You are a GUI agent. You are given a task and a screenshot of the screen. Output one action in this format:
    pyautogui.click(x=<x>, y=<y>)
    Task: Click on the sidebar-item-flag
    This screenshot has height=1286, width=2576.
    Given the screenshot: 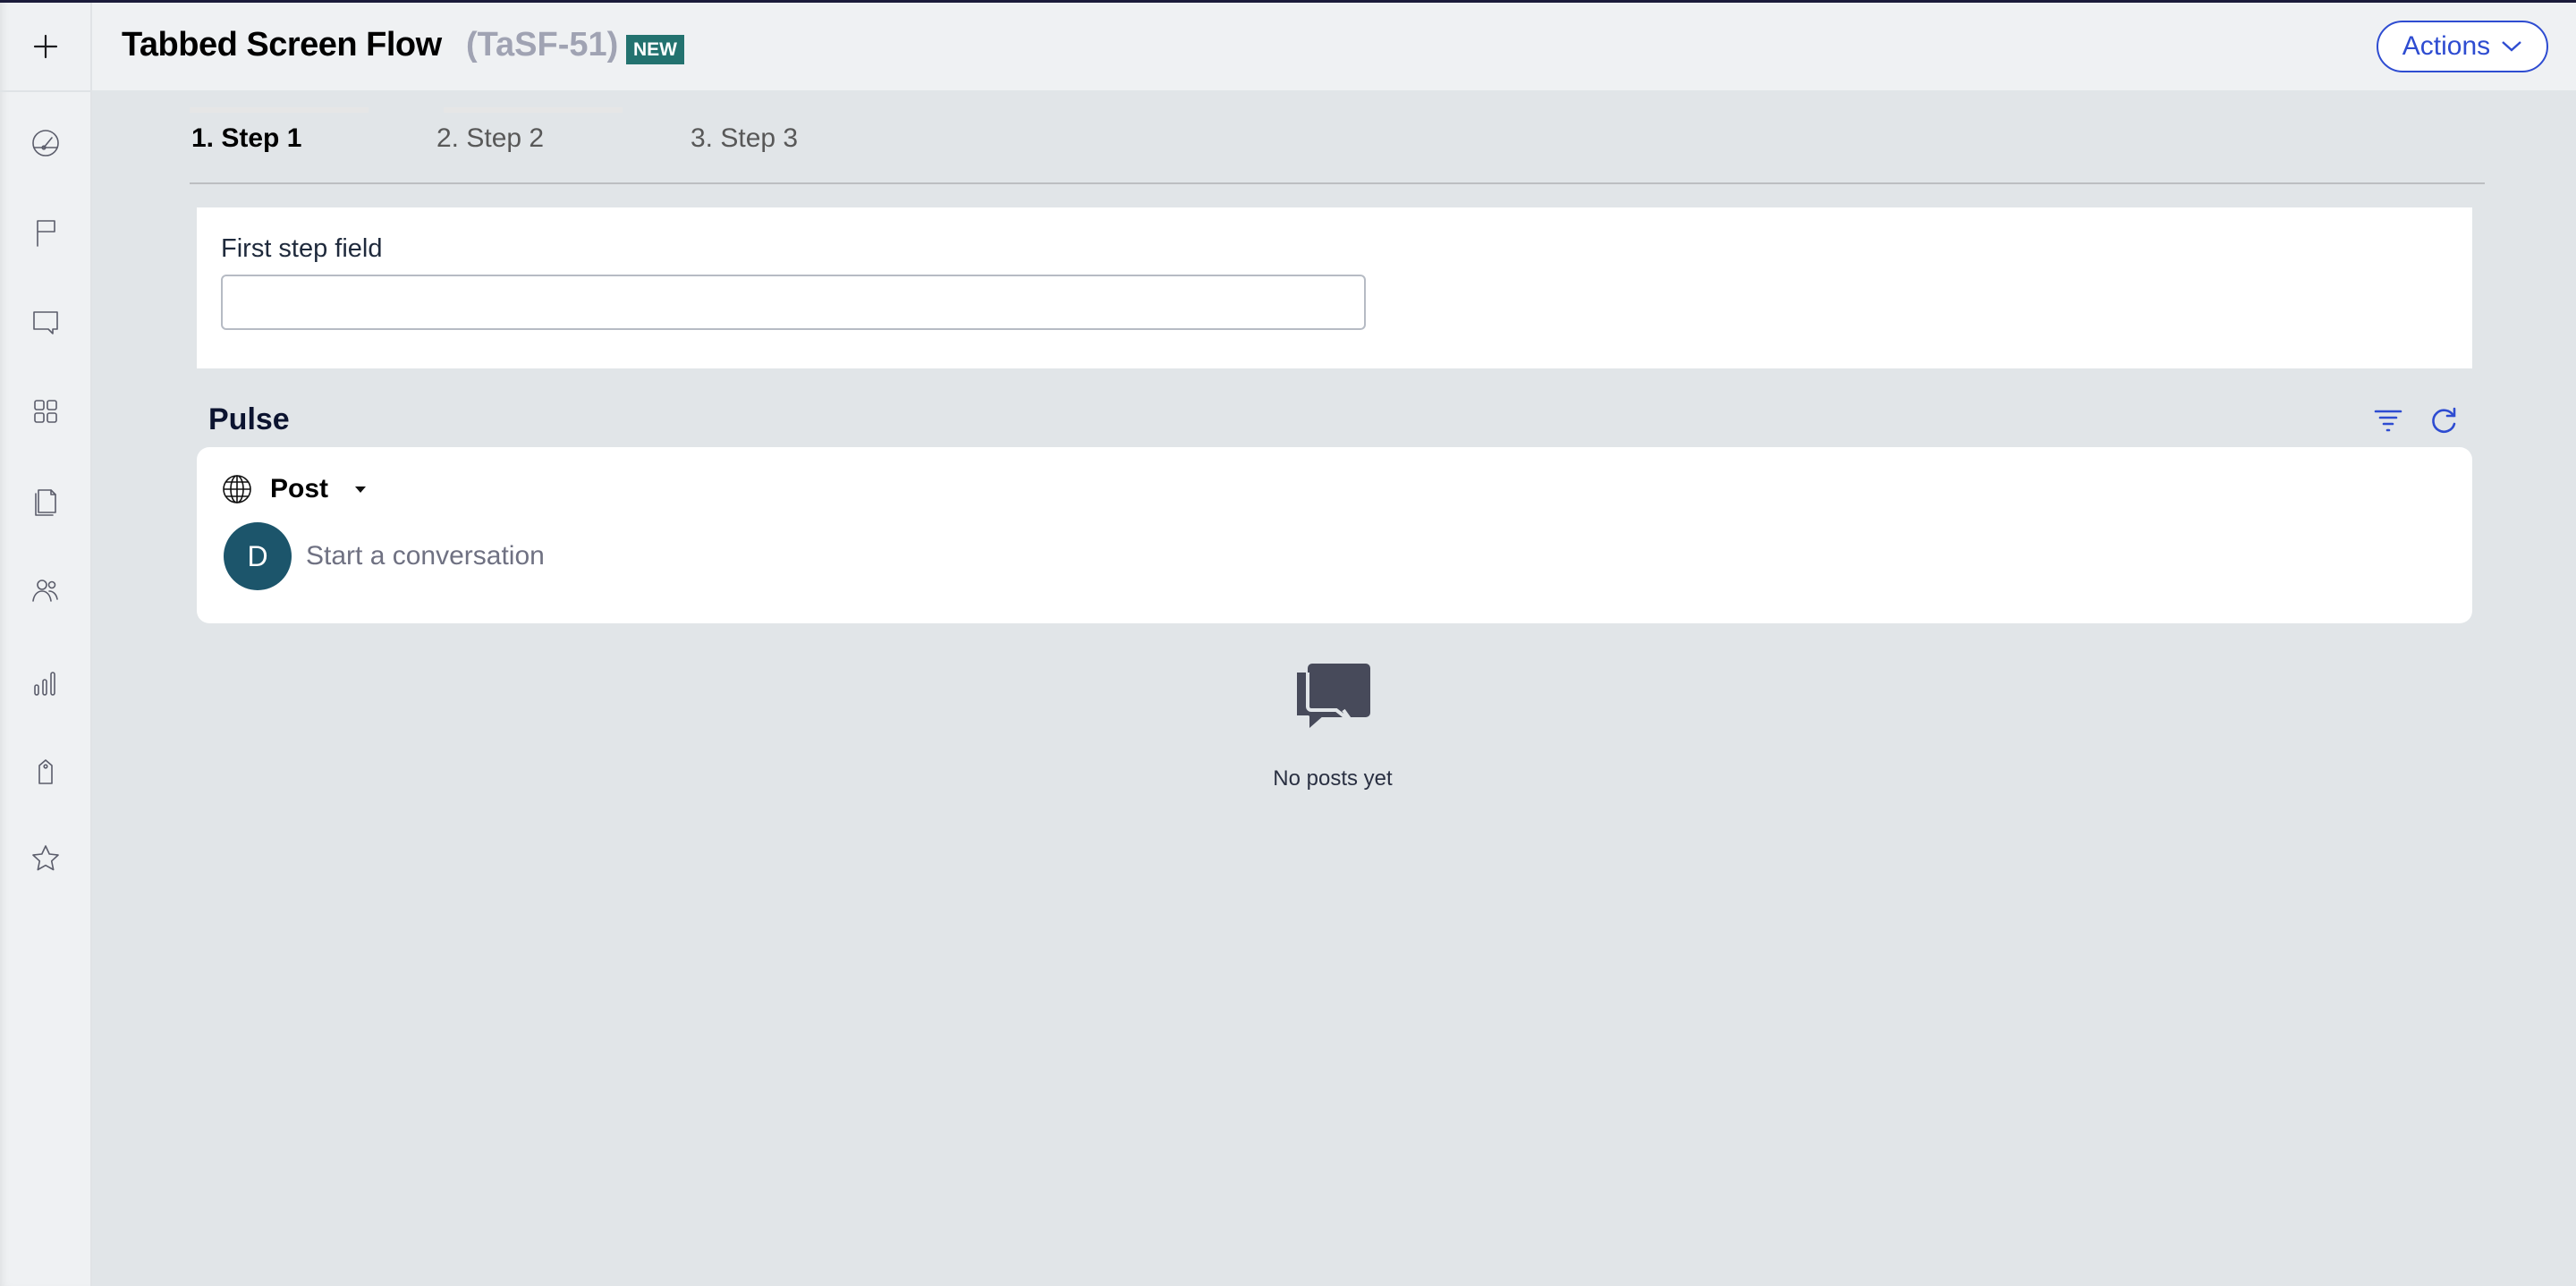 What is the action you would take?
    pyautogui.click(x=45, y=232)
    